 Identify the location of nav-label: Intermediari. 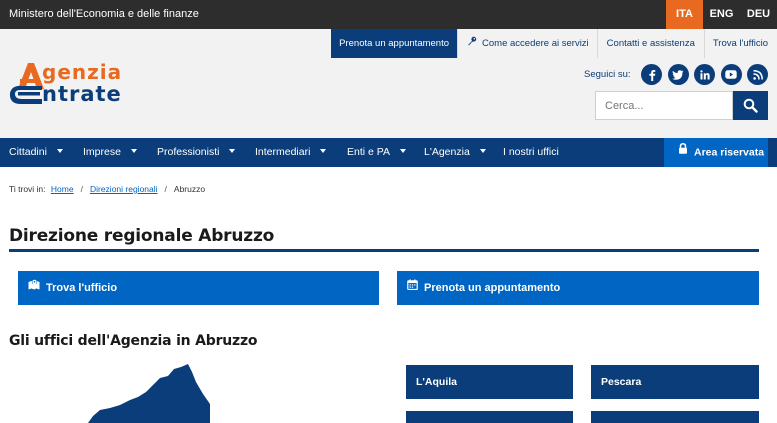
(283, 152).